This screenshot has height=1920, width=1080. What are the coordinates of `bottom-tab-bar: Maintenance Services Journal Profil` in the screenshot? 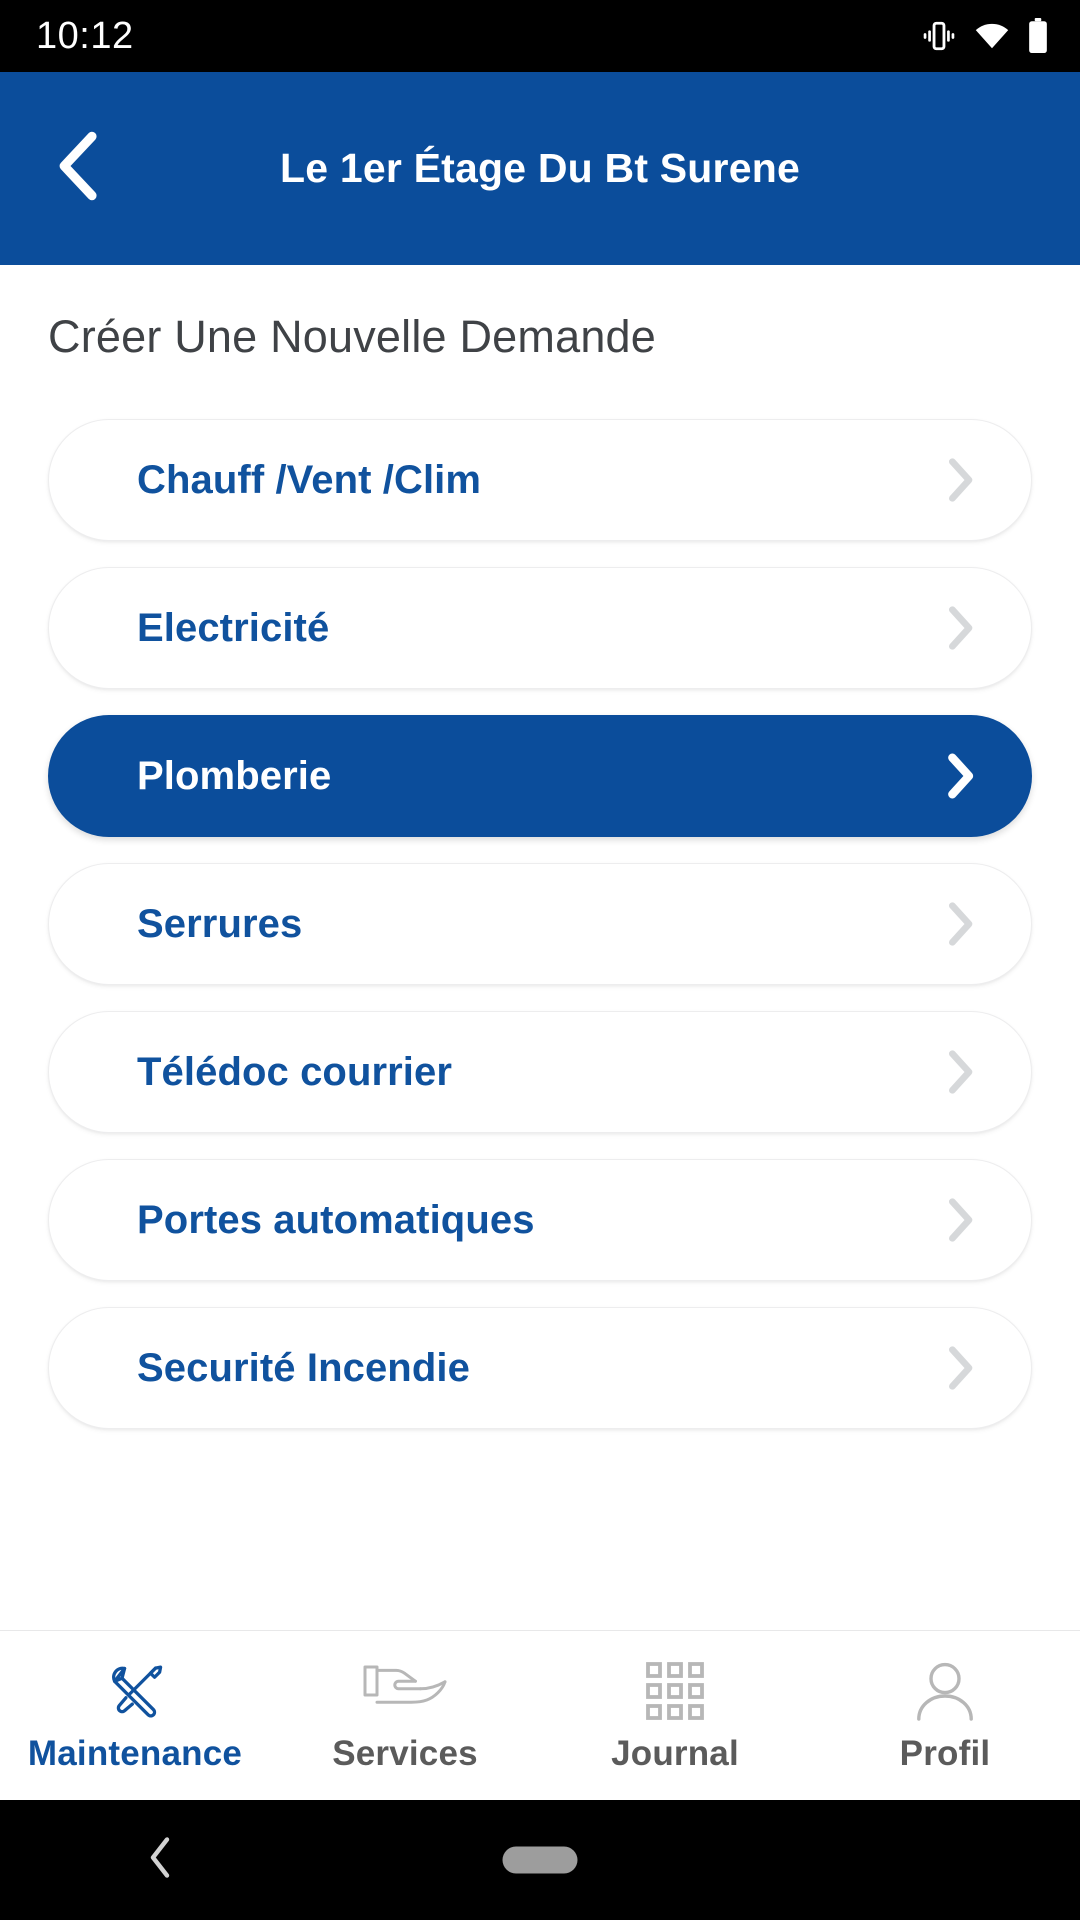 It's located at (540, 1715).